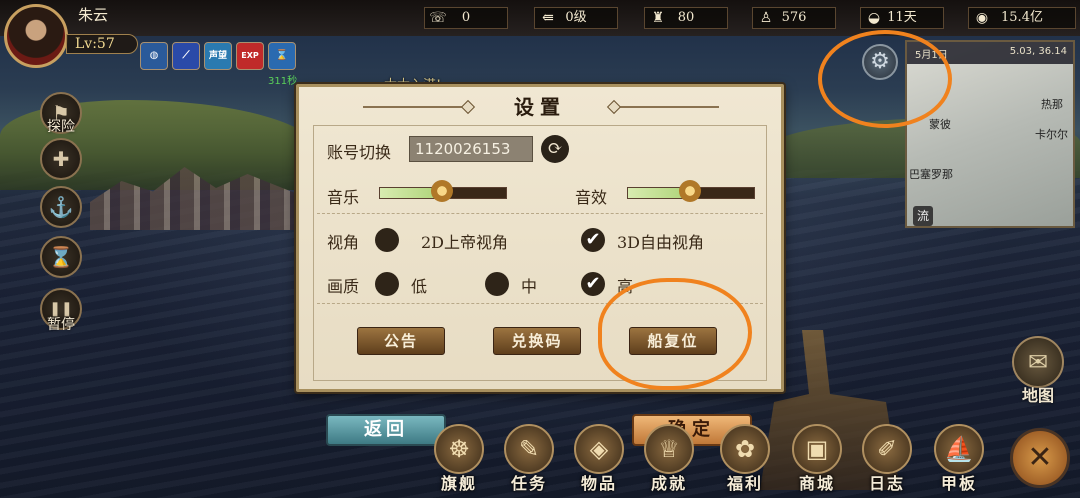  I want to click on resource-sailors: ♙ 576, so click(794, 18).